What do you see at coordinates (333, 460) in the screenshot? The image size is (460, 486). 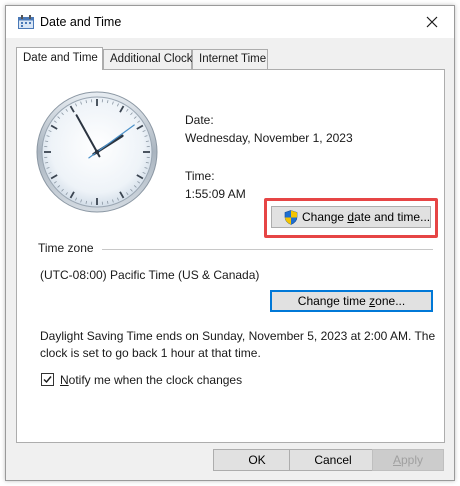 I see `cancel-button: Cancel` at bounding box center [333, 460].